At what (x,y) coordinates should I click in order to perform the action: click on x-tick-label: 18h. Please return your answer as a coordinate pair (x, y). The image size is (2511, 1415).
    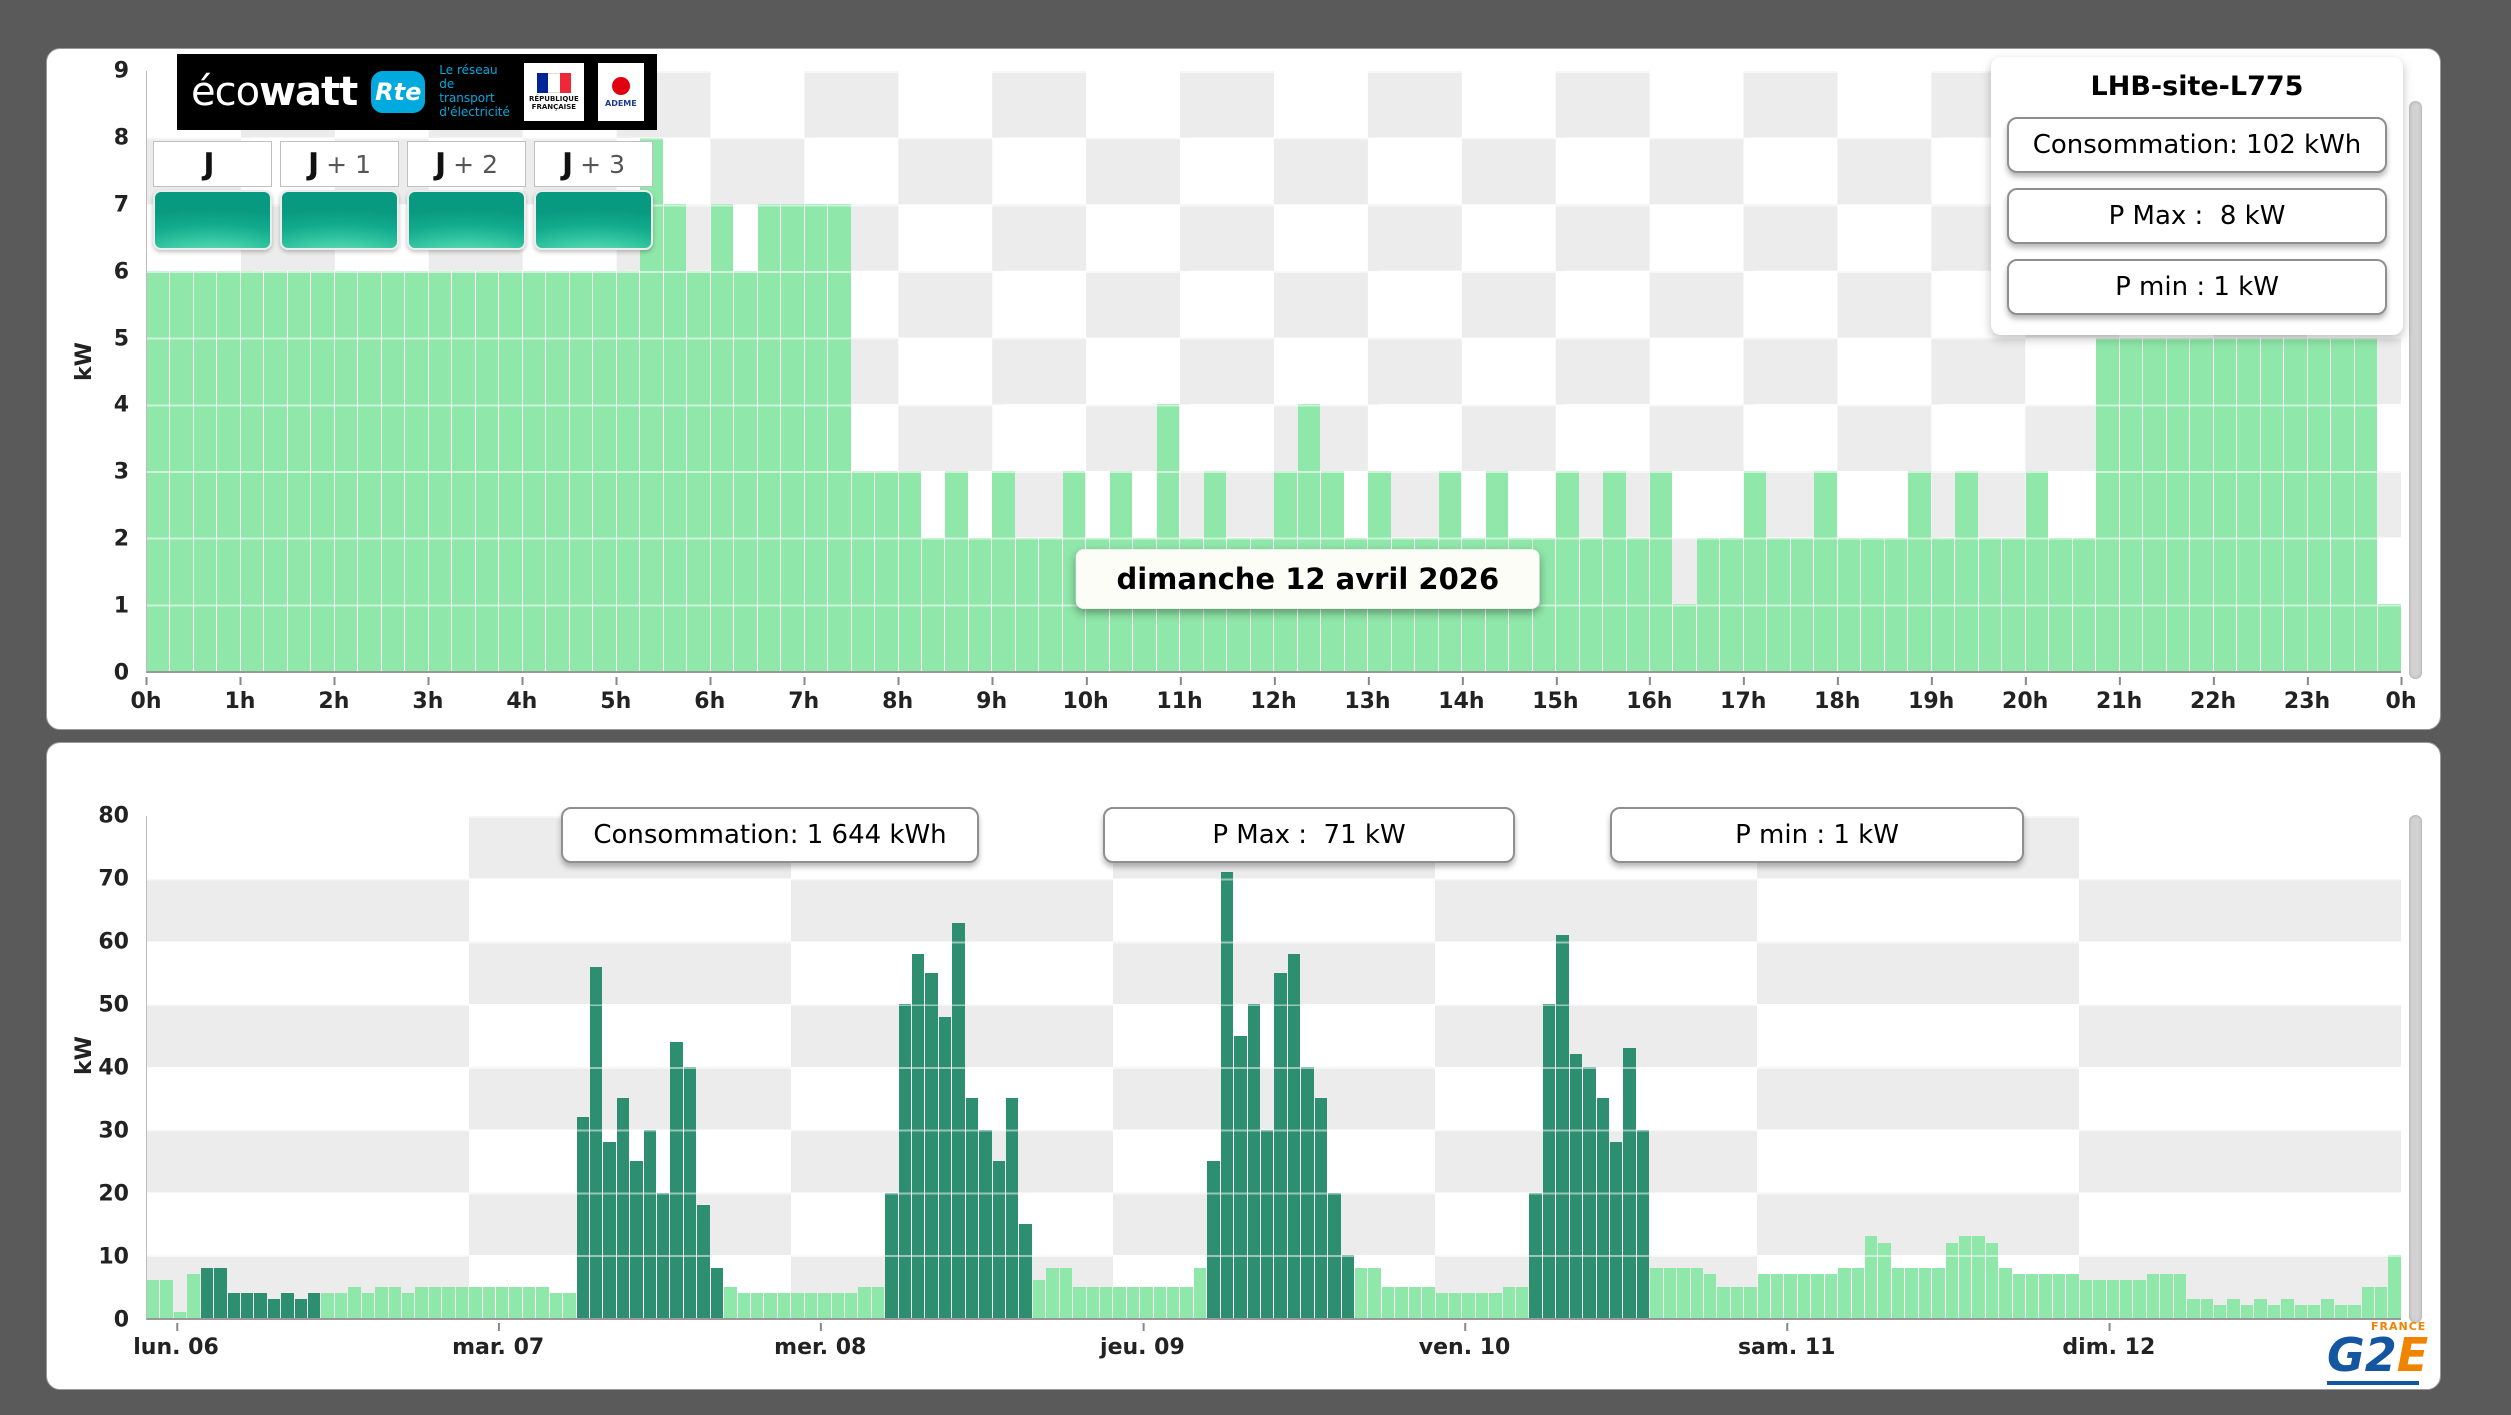
    Looking at the image, I should click on (1837, 695).